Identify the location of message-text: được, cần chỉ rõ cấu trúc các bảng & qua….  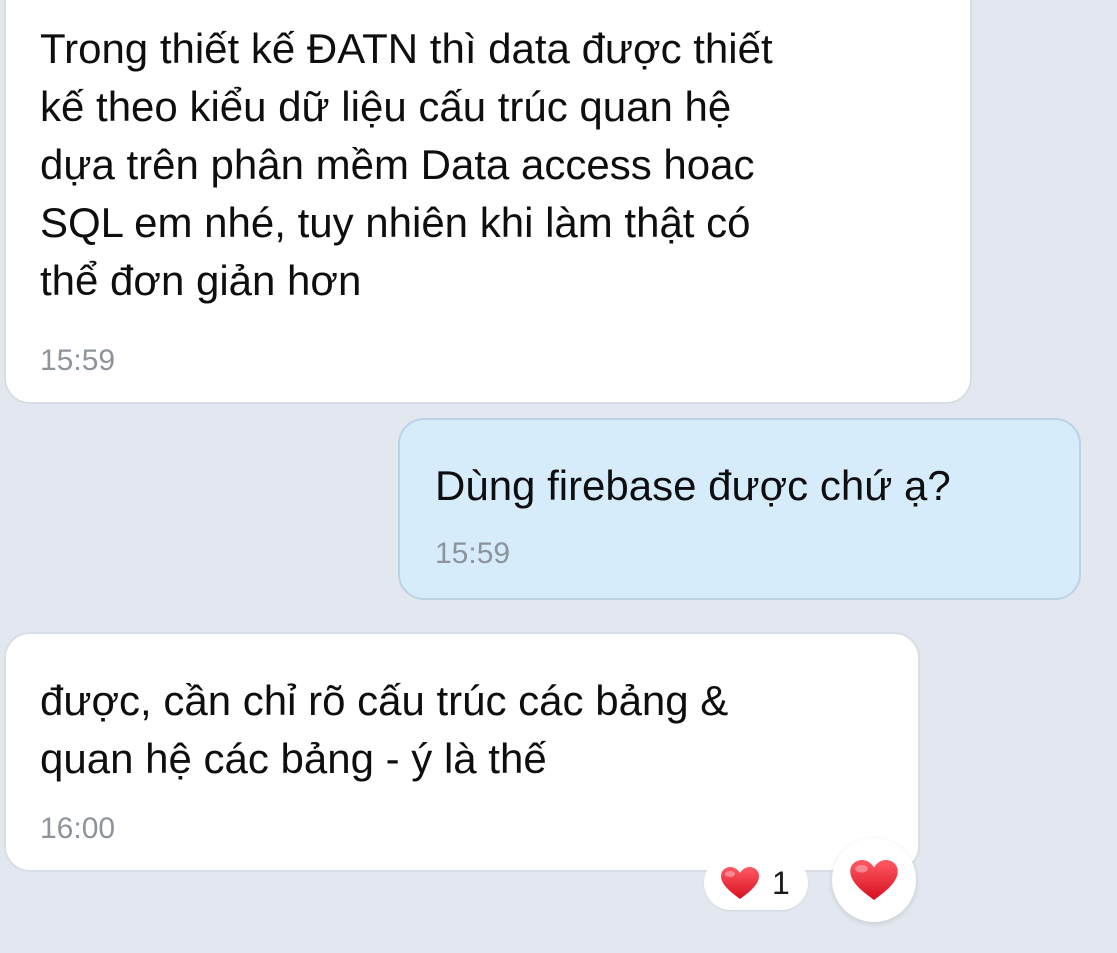
(384, 729).